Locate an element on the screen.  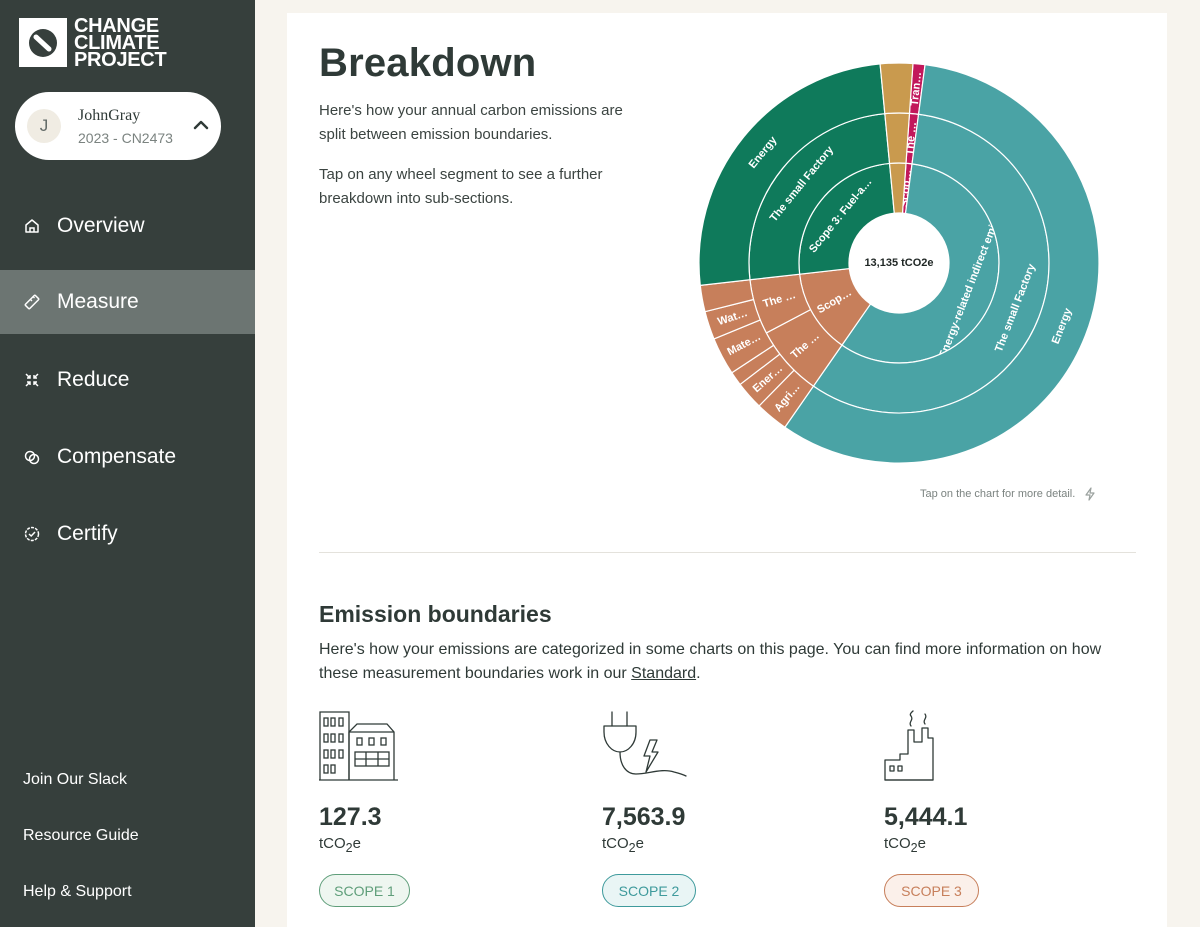
home-icon is located at coordinates (32, 226).